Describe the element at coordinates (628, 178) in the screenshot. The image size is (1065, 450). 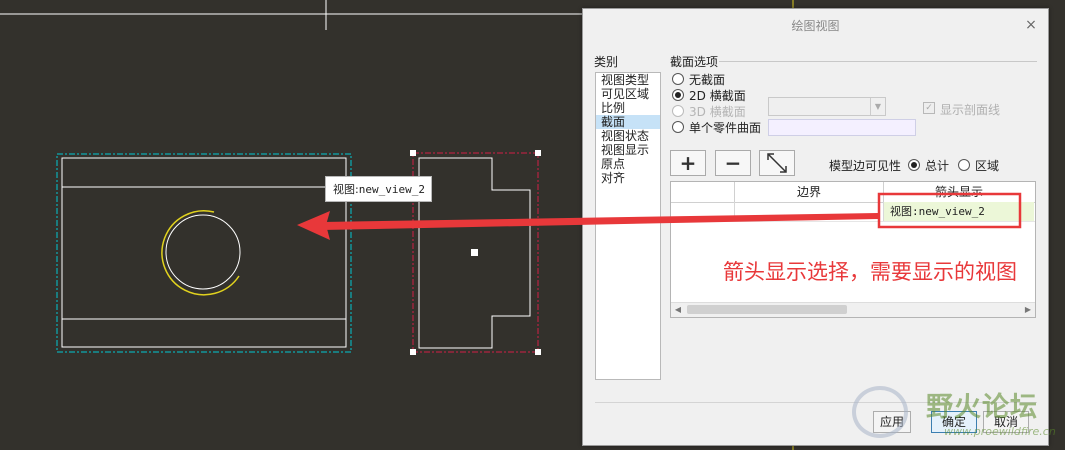
I see `category-item-alignment: 对齐` at that location.